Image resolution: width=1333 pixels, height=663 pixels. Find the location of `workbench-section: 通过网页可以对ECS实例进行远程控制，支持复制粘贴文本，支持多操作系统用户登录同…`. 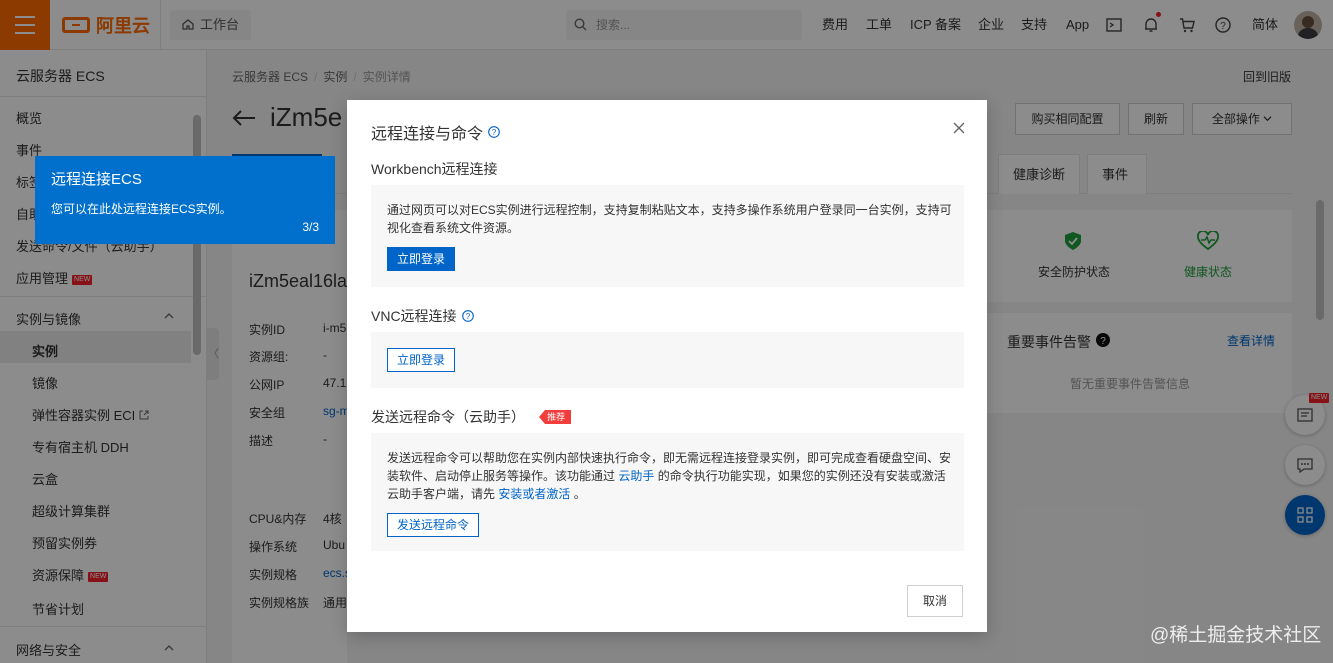

workbench-section: 通过网页可以对ECS实例进行远程控制，支持复制粘贴文本，支持多操作系统用户登录同… is located at coordinates (667, 236).